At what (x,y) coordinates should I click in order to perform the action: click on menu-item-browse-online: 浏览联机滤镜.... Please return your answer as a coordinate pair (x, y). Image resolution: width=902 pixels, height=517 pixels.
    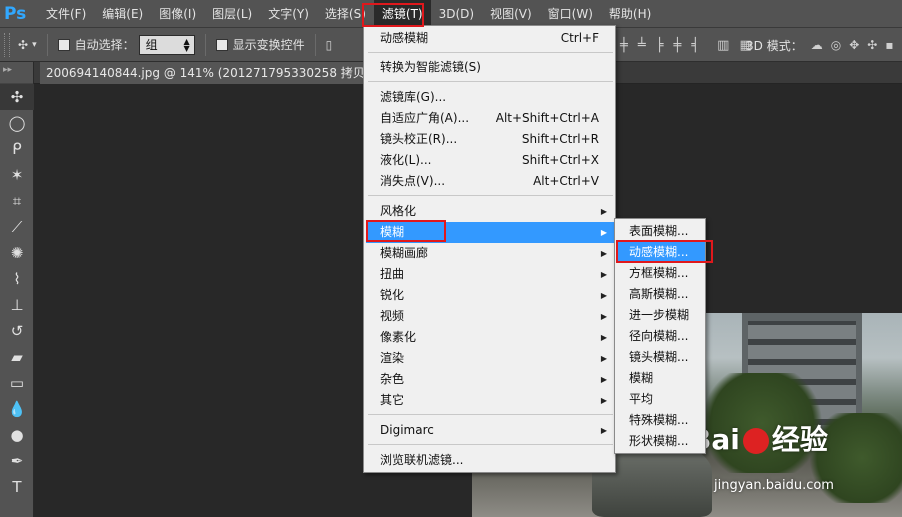
    Looking at the image, I should click on (490, 460).